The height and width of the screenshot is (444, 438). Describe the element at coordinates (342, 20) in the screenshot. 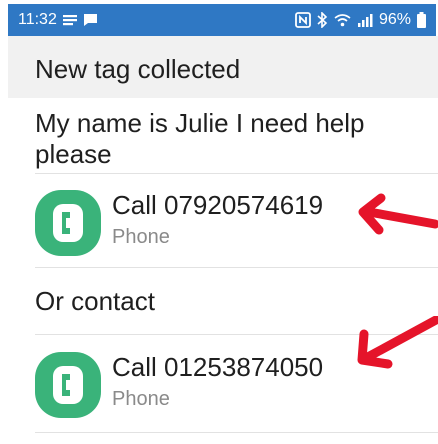

I see `wifi-icon` at that location.